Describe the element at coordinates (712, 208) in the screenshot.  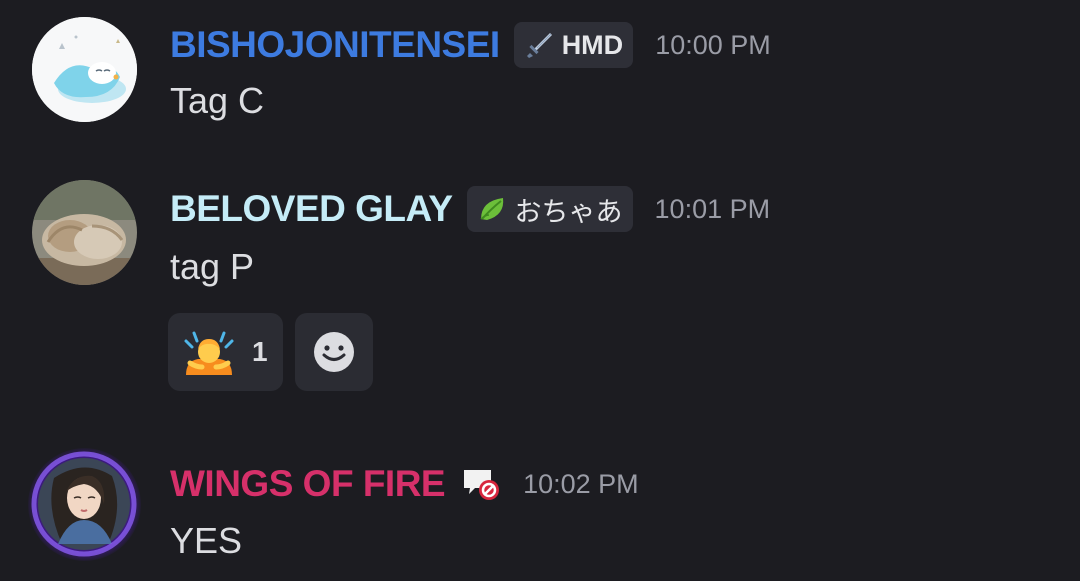
I see `timestamp: 10:01 PM` at that location.